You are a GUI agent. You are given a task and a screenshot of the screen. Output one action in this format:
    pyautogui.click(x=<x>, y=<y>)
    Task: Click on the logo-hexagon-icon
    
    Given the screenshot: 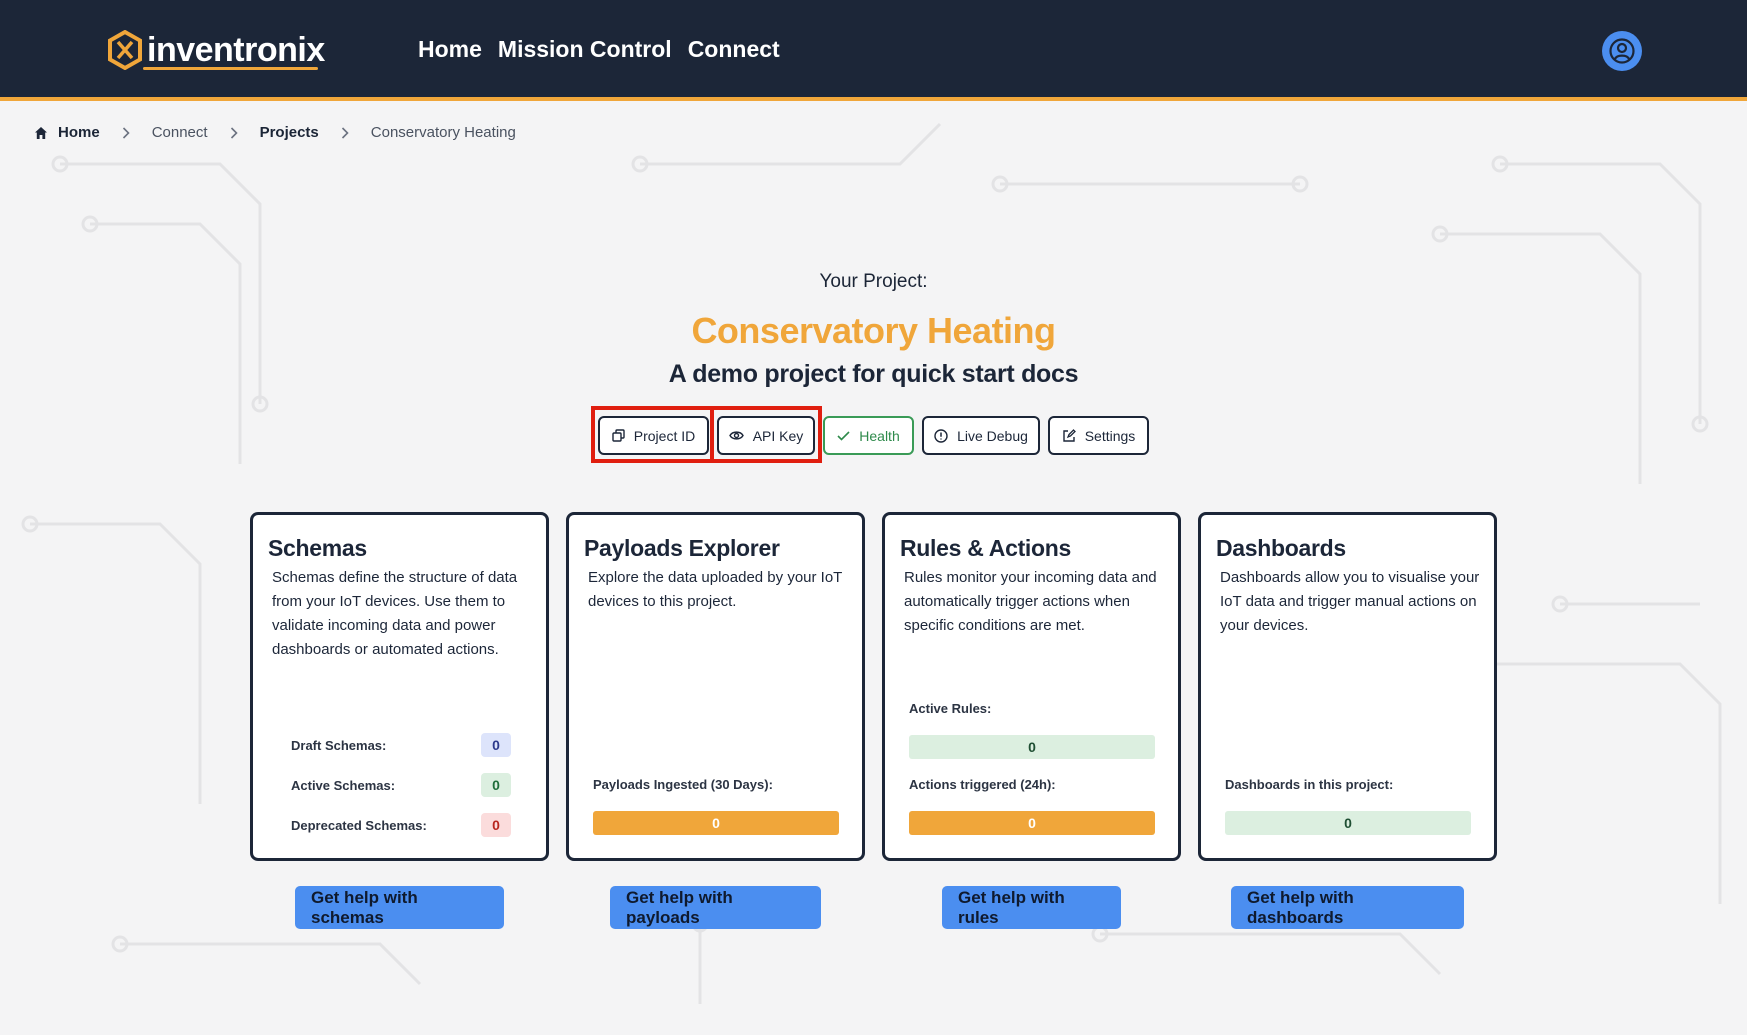 What is the action you would take?
    pyautogui.click(x=125, y=50)
    